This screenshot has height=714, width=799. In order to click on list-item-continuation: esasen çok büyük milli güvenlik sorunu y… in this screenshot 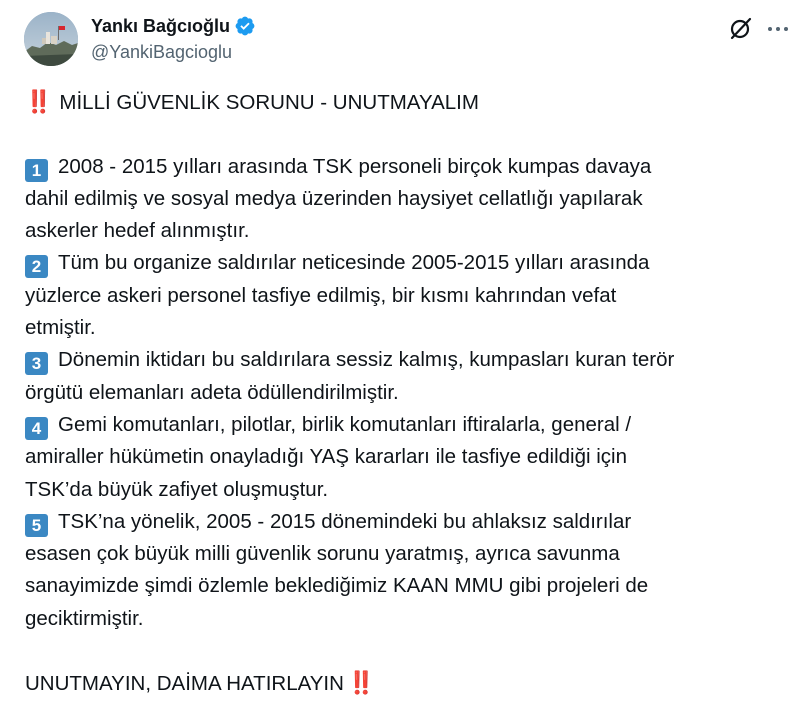, I will do `click(322, 554)`.